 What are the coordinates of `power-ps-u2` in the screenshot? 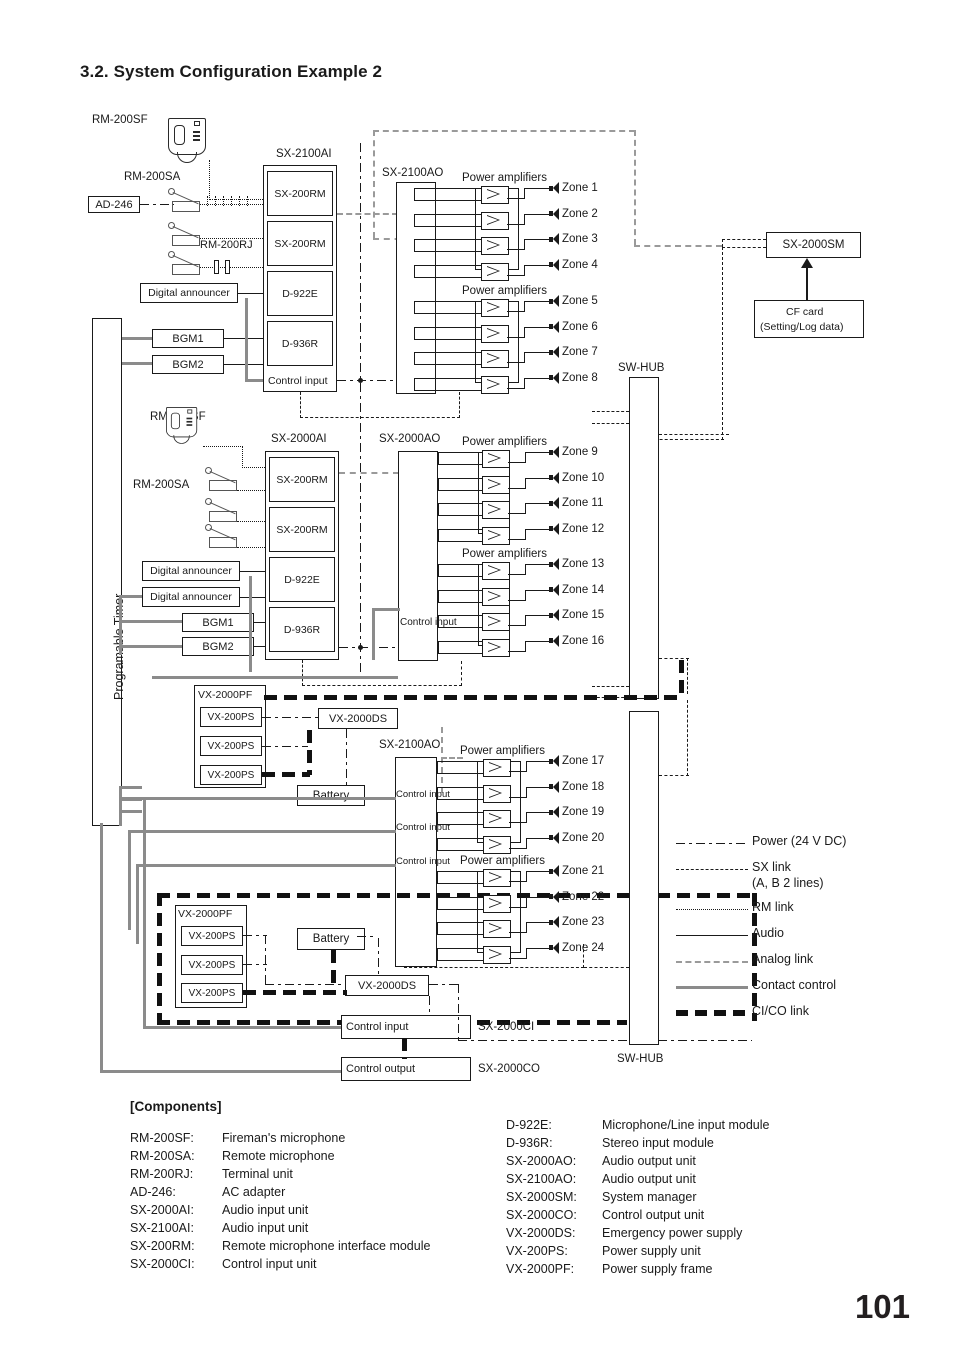 It's located at (285, 747).